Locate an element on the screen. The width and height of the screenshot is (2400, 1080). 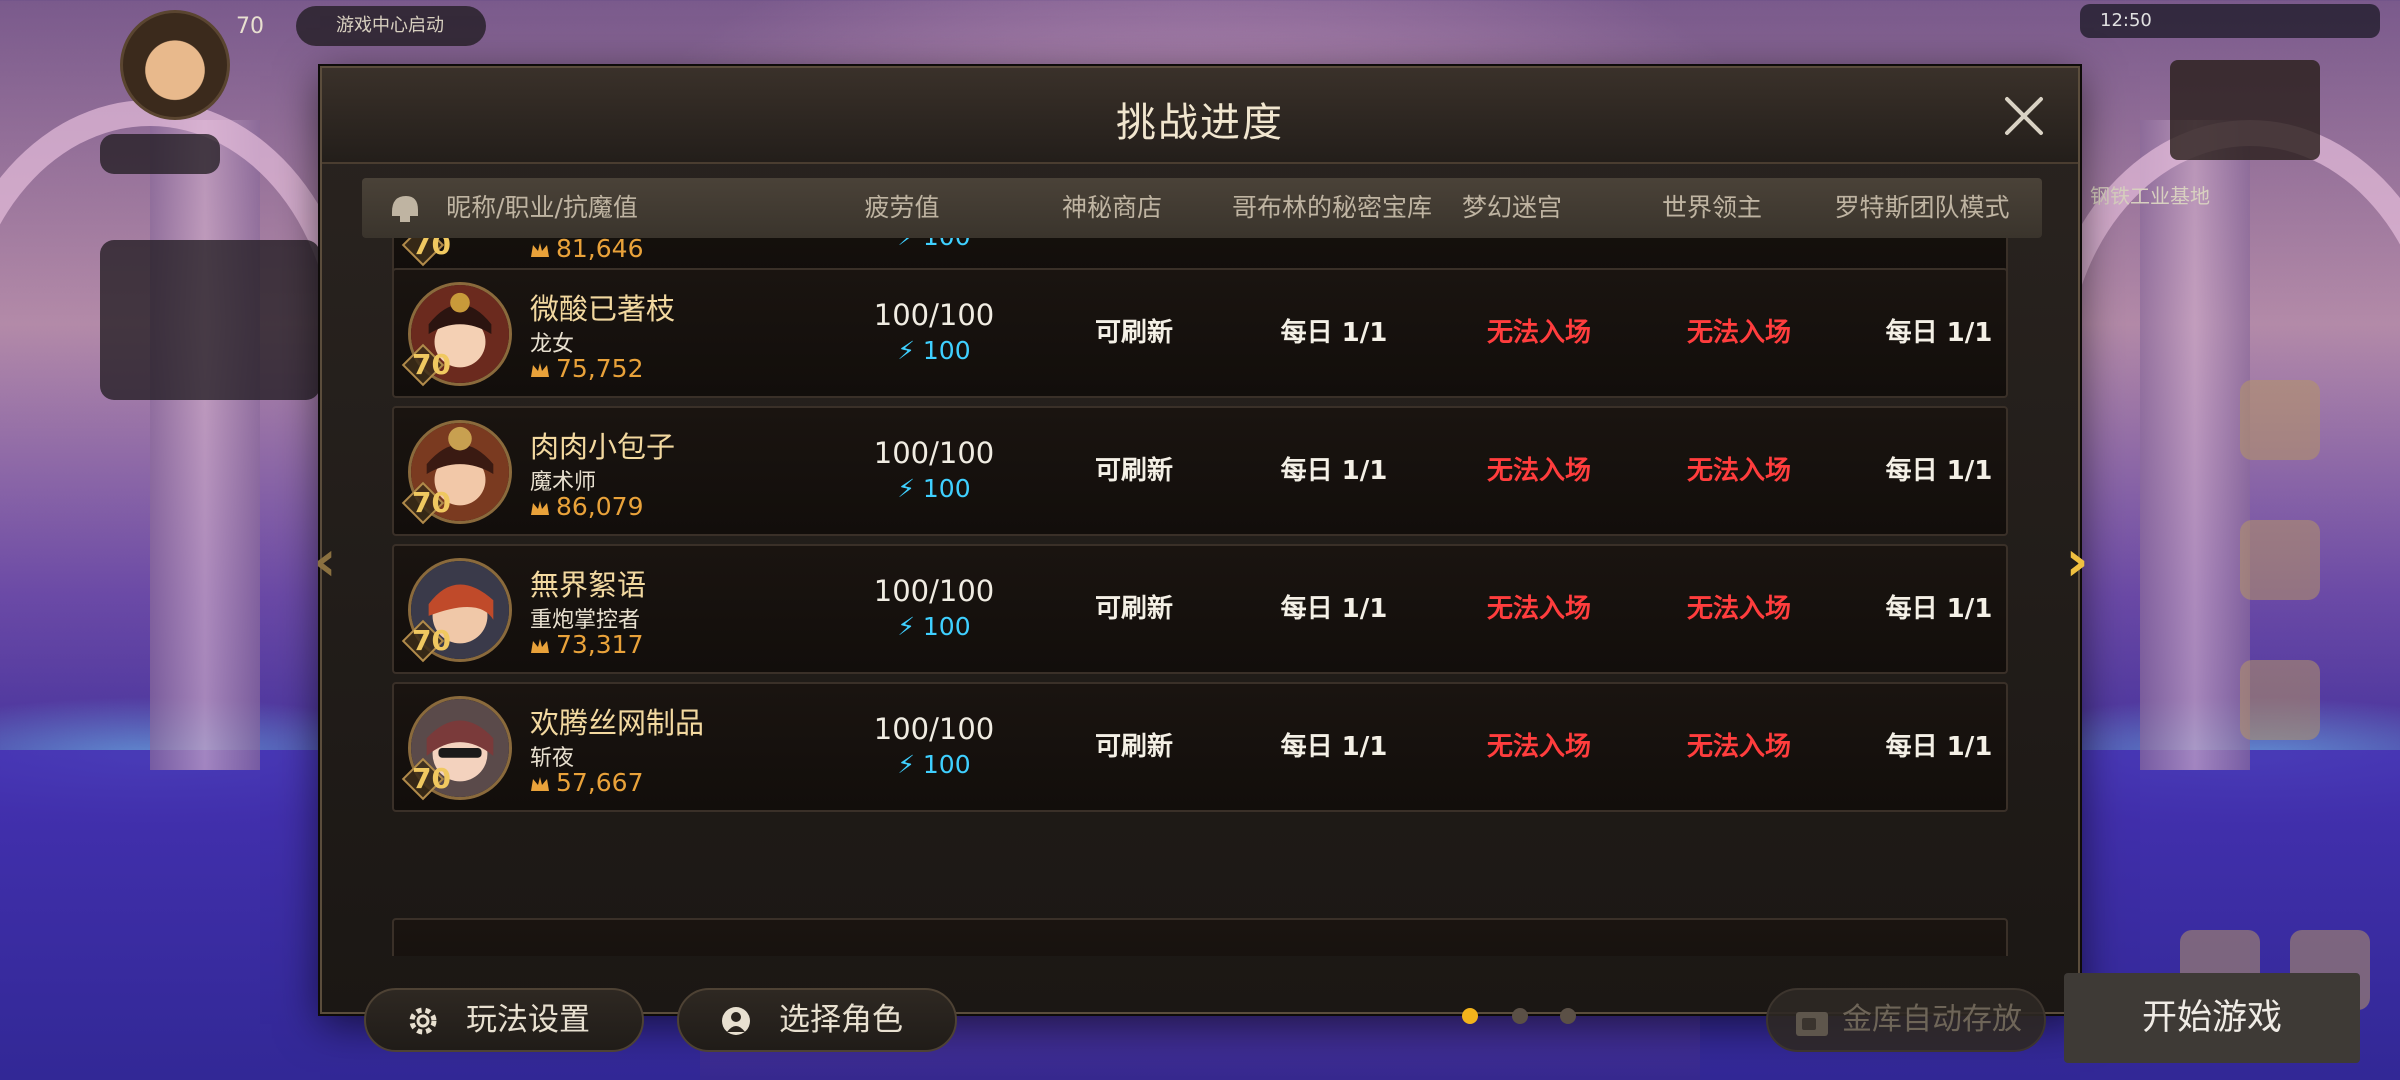
panel-title: 挑战进度 is located at coordinates (1200, 123).